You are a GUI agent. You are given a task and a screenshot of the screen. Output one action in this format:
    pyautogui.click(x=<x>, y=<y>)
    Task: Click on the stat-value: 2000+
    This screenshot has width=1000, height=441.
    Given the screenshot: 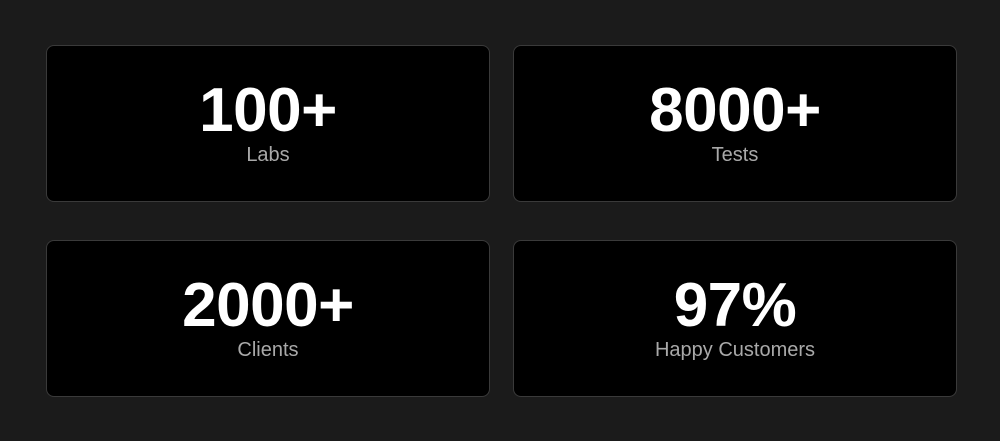 What is the action you would take?
    pyautogui.click(x=268, y=305)
    